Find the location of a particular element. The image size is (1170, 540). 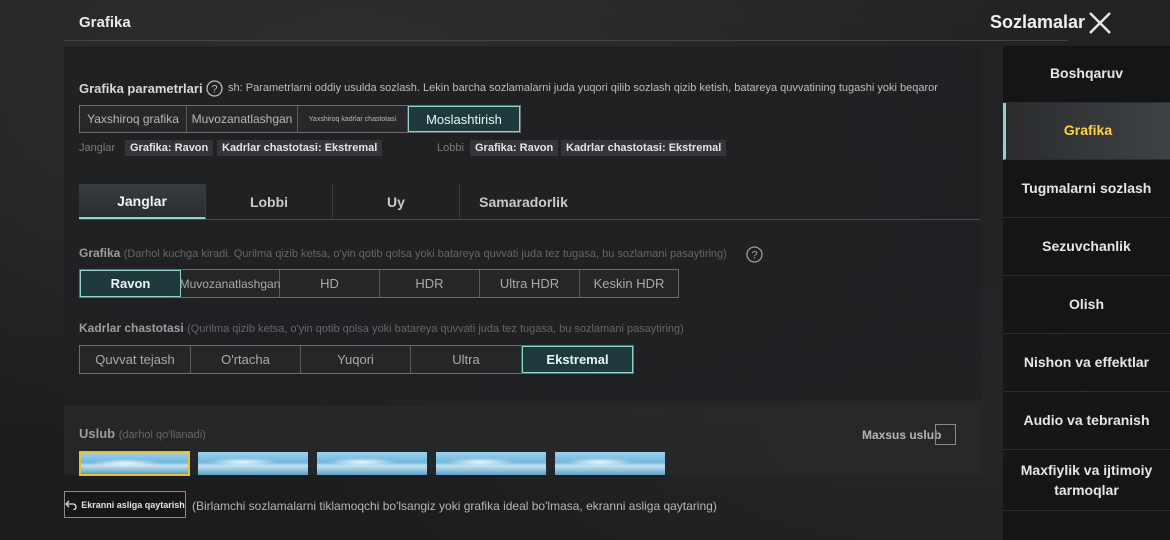

lobbi-graphics-tag: Grafika: Ravon is located at coordinates (514, 148).